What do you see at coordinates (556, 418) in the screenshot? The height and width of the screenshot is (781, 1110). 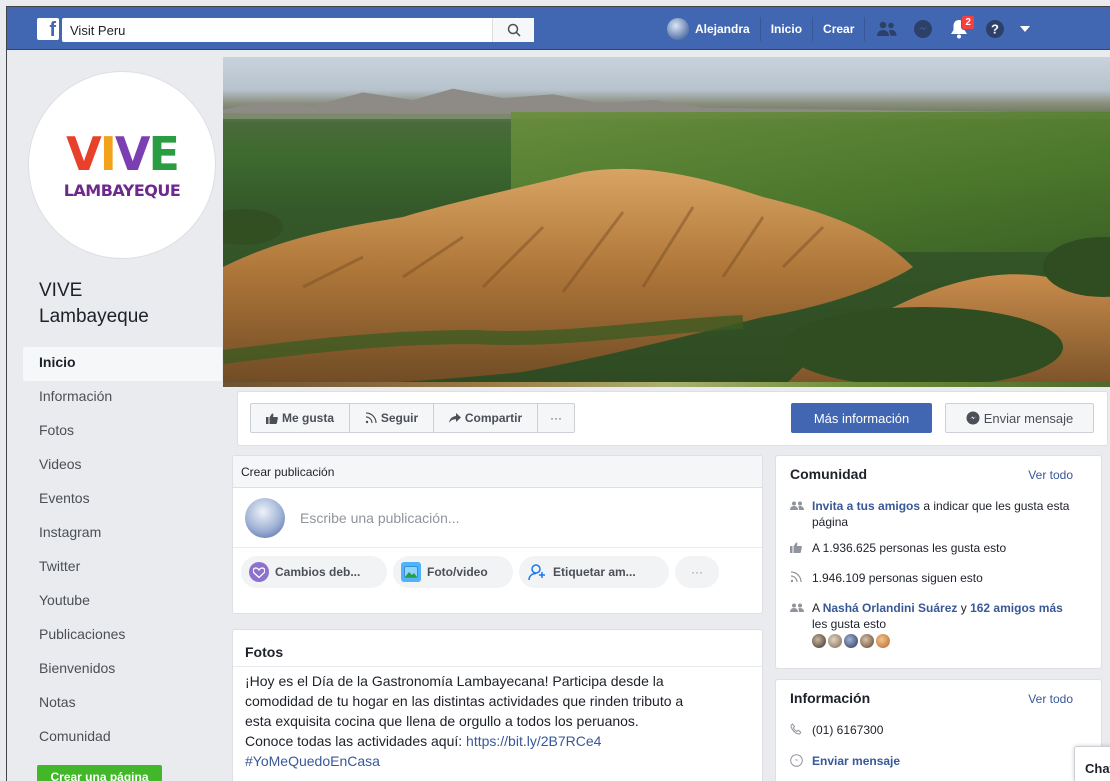 I see `more-options-button: ···` at bounding box center [556, 418].